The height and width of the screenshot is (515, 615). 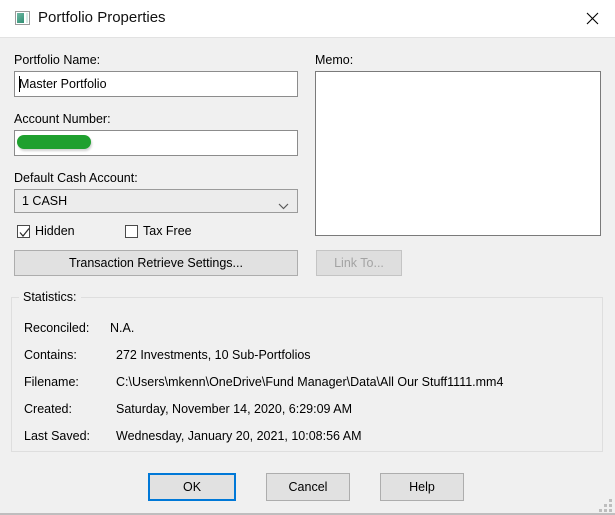 What do you see at coordinates (19, 84) in the screenshot?
I see `text-caret` at bounding box center [19, 84].